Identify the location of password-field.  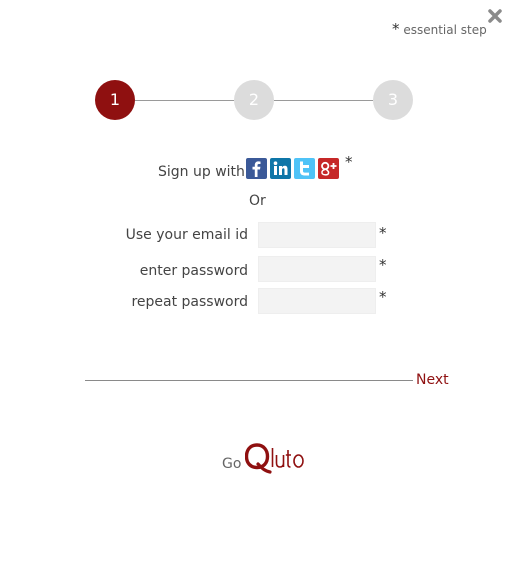
(317, 269).